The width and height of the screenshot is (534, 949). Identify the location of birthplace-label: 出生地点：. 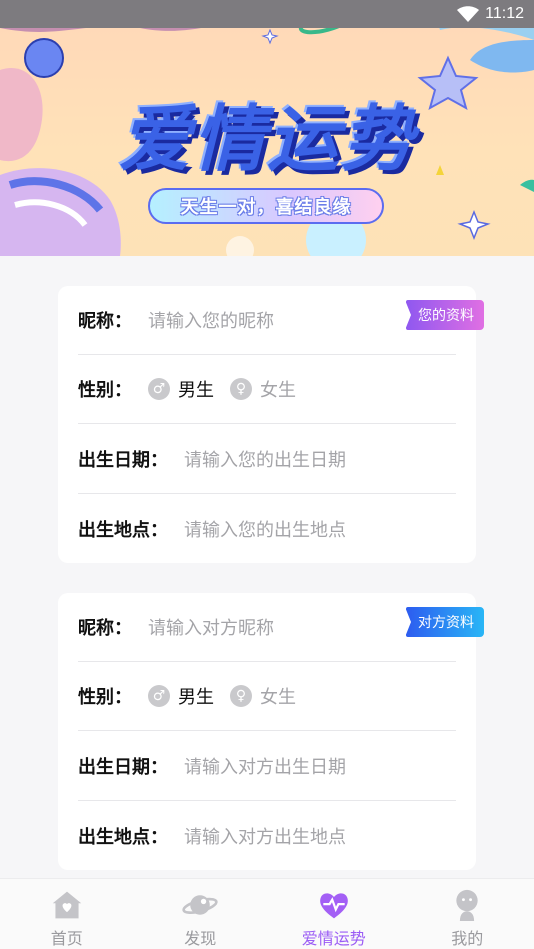
(123, 530).